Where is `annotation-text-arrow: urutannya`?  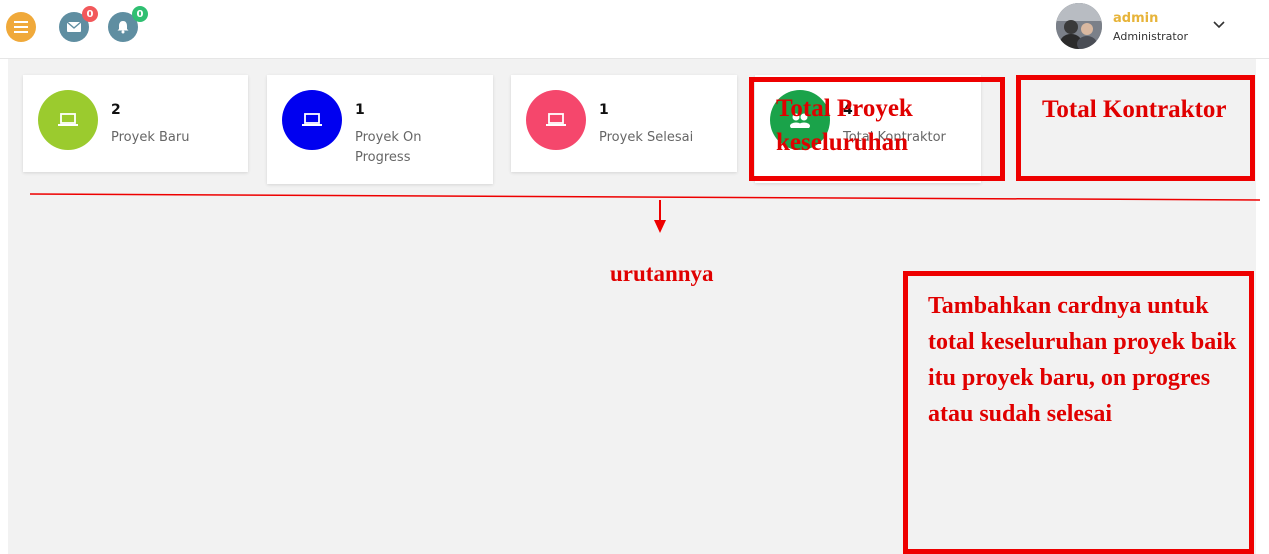
annotation-text-arrow: urutannya is located at coordinates (662, 273).